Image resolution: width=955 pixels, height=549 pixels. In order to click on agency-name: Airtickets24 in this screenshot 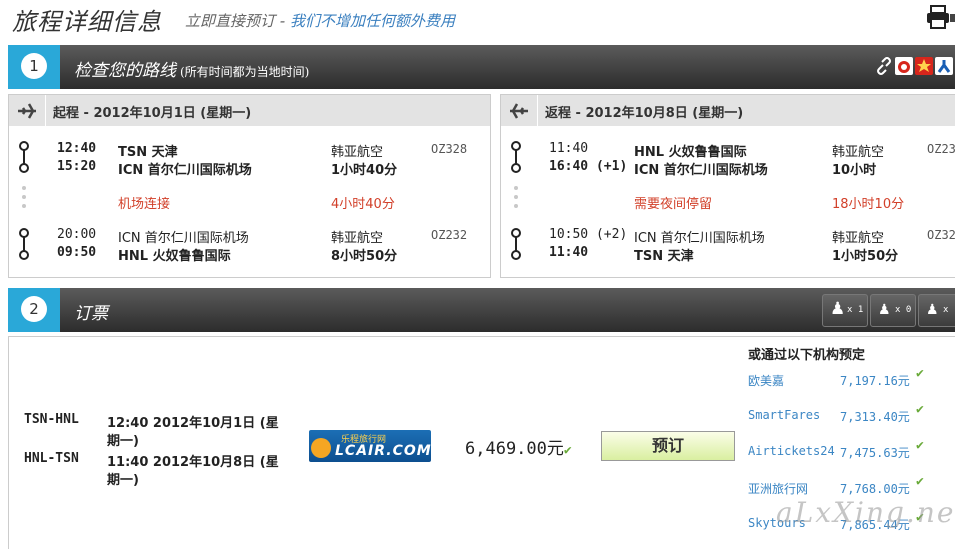, I will do `click(791, 451)`.